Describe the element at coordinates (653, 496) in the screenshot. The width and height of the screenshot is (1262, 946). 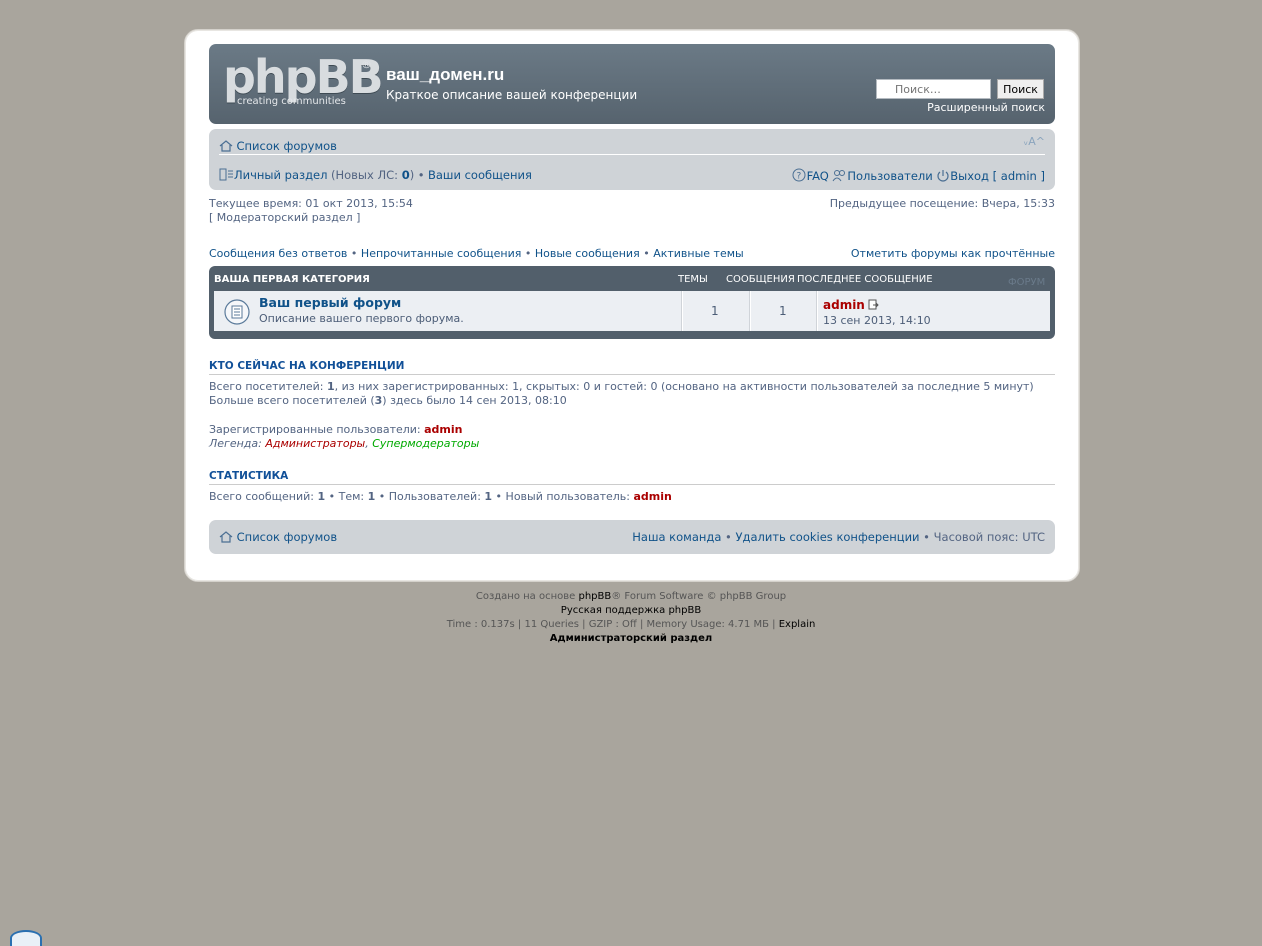
I see `newest-user-link: admin` at that location.